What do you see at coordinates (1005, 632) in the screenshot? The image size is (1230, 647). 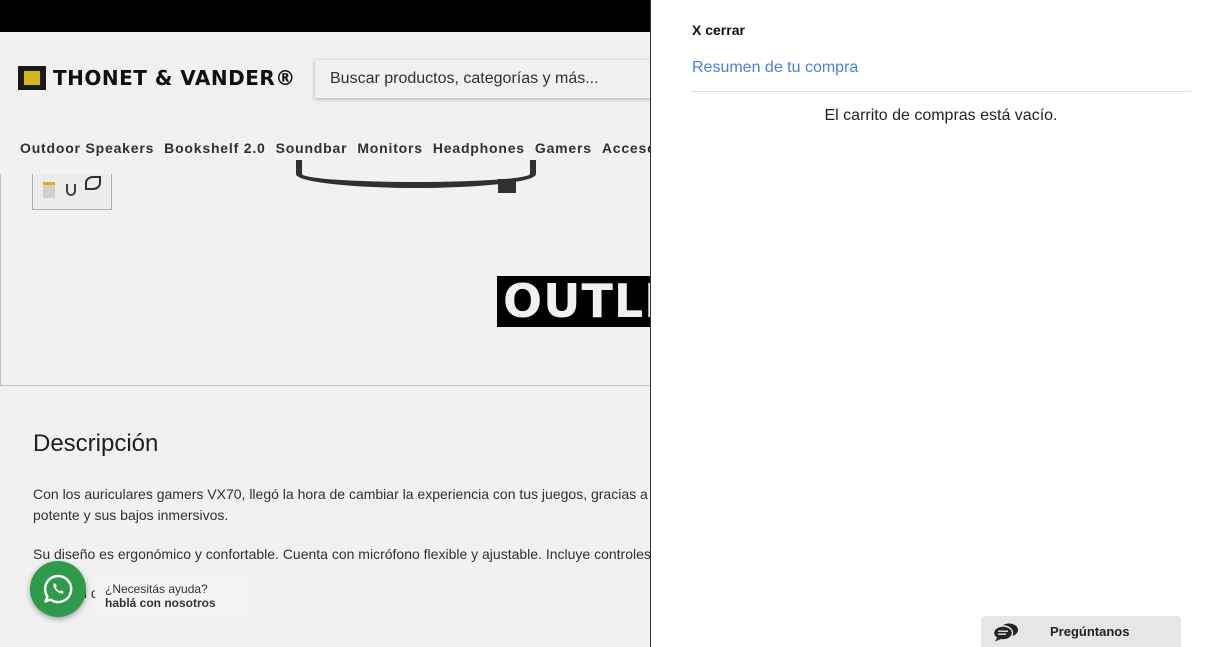 I see `chat-bubbles-icon` at bounding box center [1005, 632].